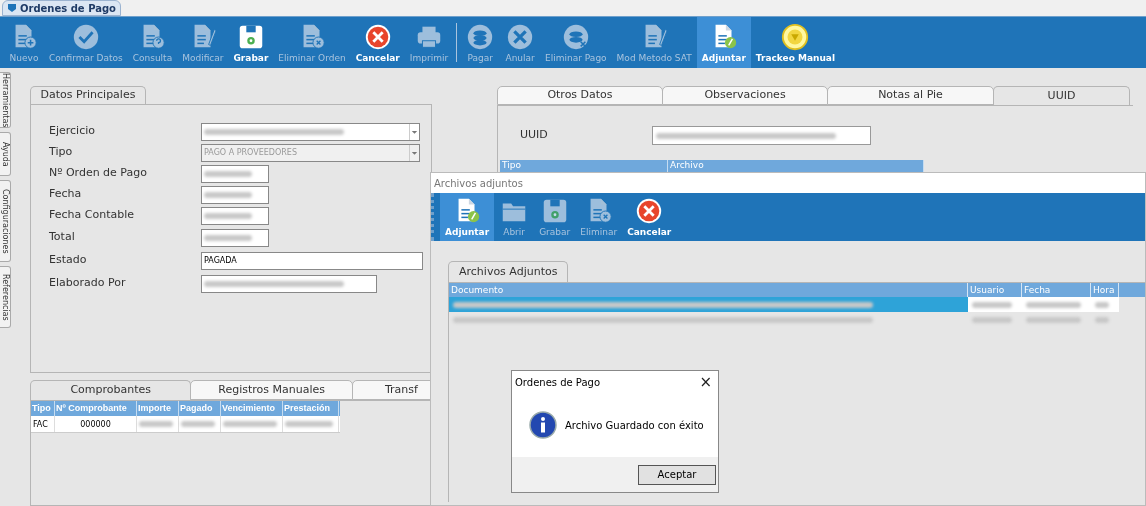 The width and height of the screenshot is (1146, 506). What do you see at coordinates (88, 283) in the screenshot?
I see `field-label: Elaborado Por` at bounding box center [88, 283].